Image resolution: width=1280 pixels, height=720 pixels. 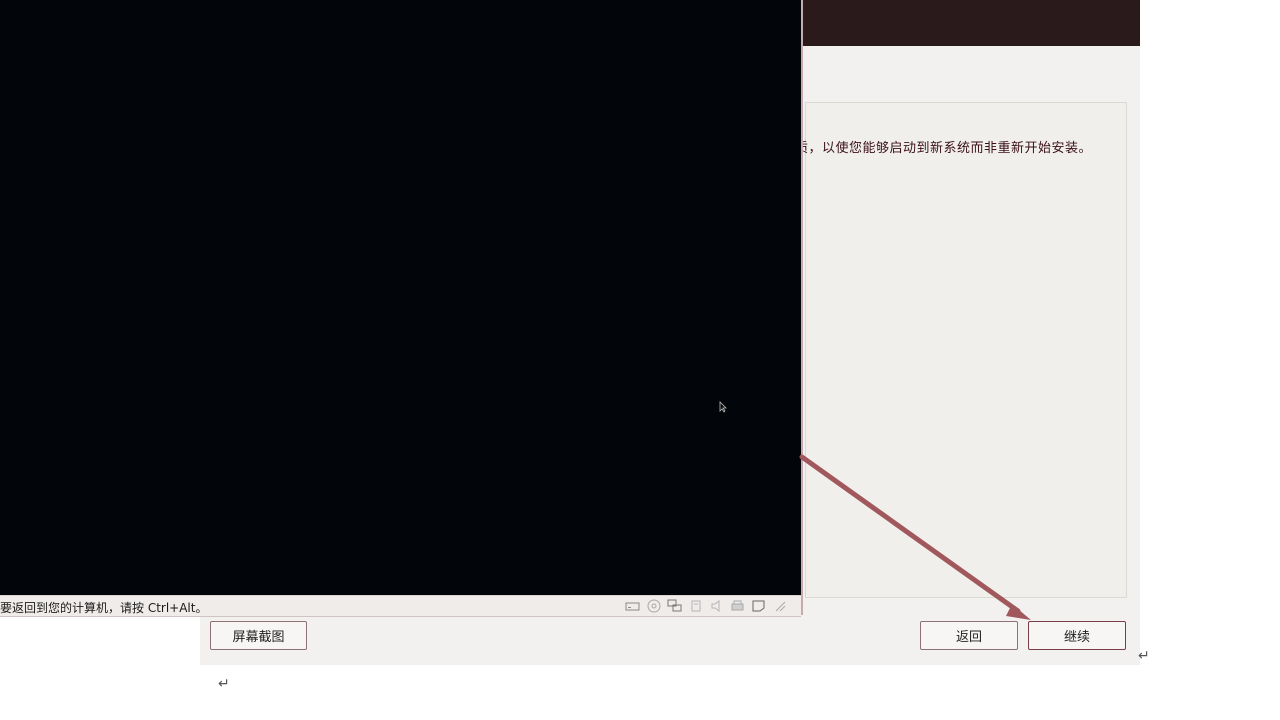 What do you see at coordinates (400, 606) in the screenshot?
I see `vm-status-bar: 要返回到您的计算机，请按 Ctrl+Alt。` at bounding box center [400, 606].